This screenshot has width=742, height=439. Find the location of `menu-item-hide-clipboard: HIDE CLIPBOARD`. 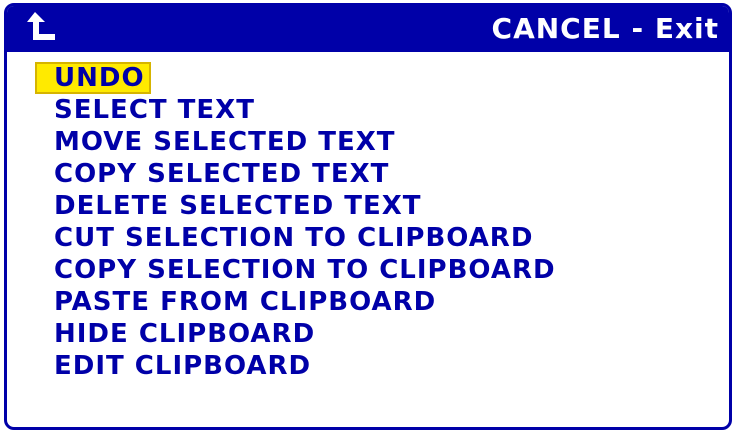

menu-item-hide-clipboard: HIDE CLIPBOARD is located at coordinates (297, 334).